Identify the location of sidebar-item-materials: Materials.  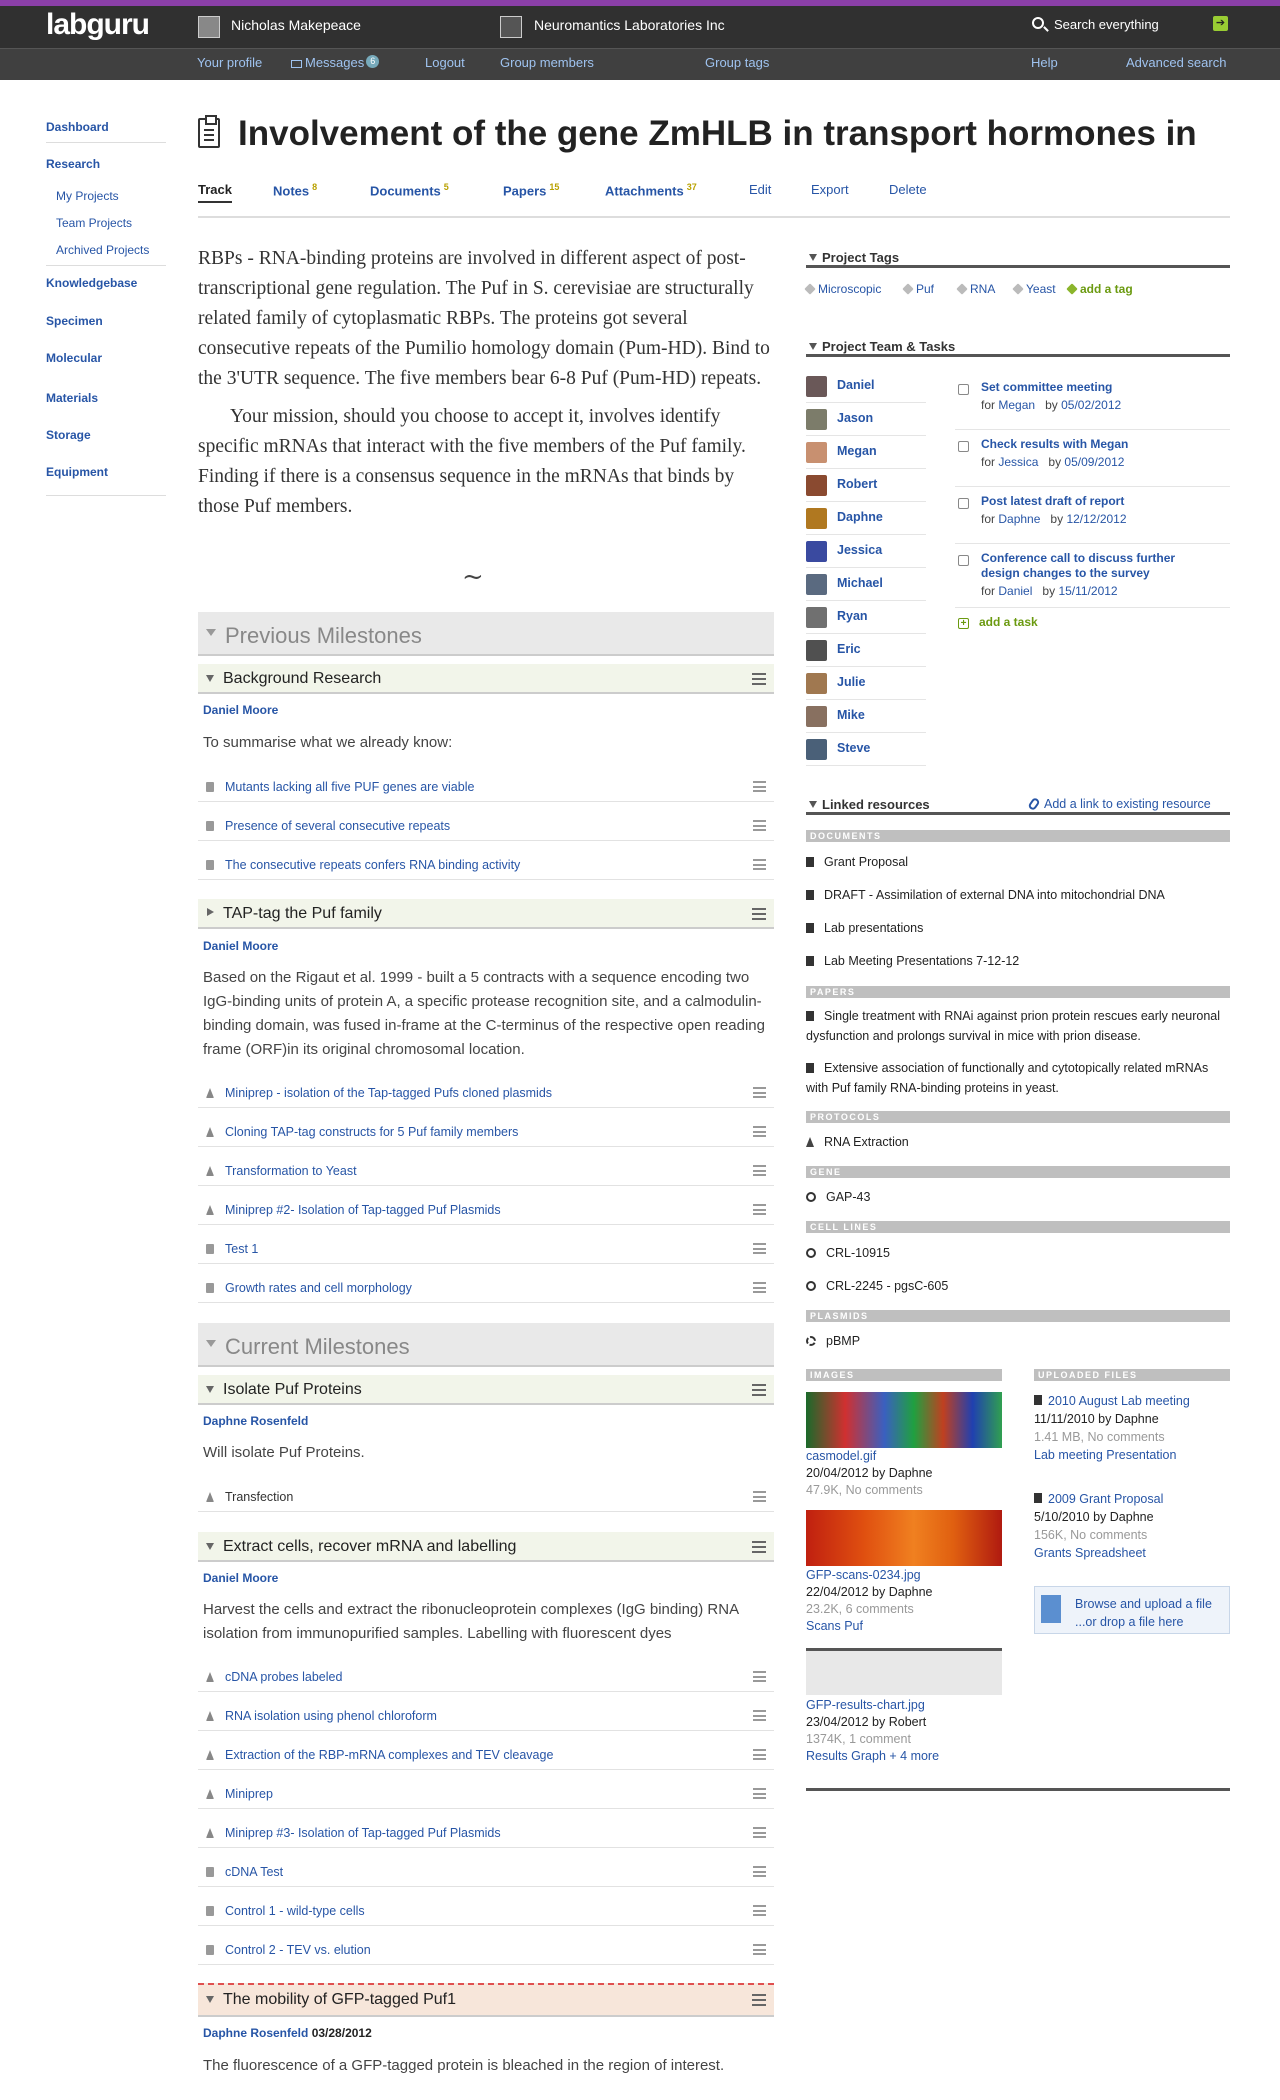
(72, 398).